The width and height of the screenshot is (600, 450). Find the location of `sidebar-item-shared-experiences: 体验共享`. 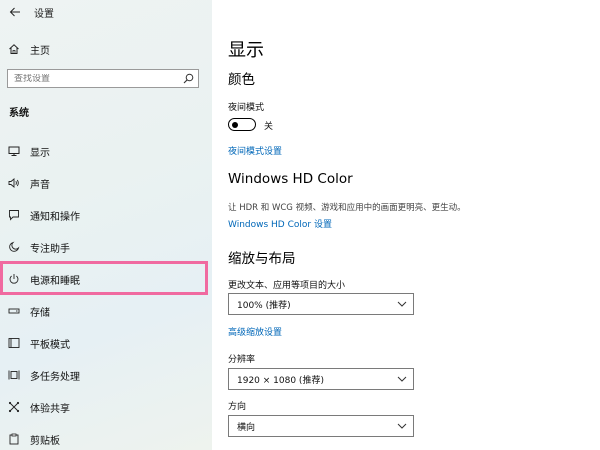

sidebar-item-shared-experiences: 体验共享 is located at coordinates (106, 407).